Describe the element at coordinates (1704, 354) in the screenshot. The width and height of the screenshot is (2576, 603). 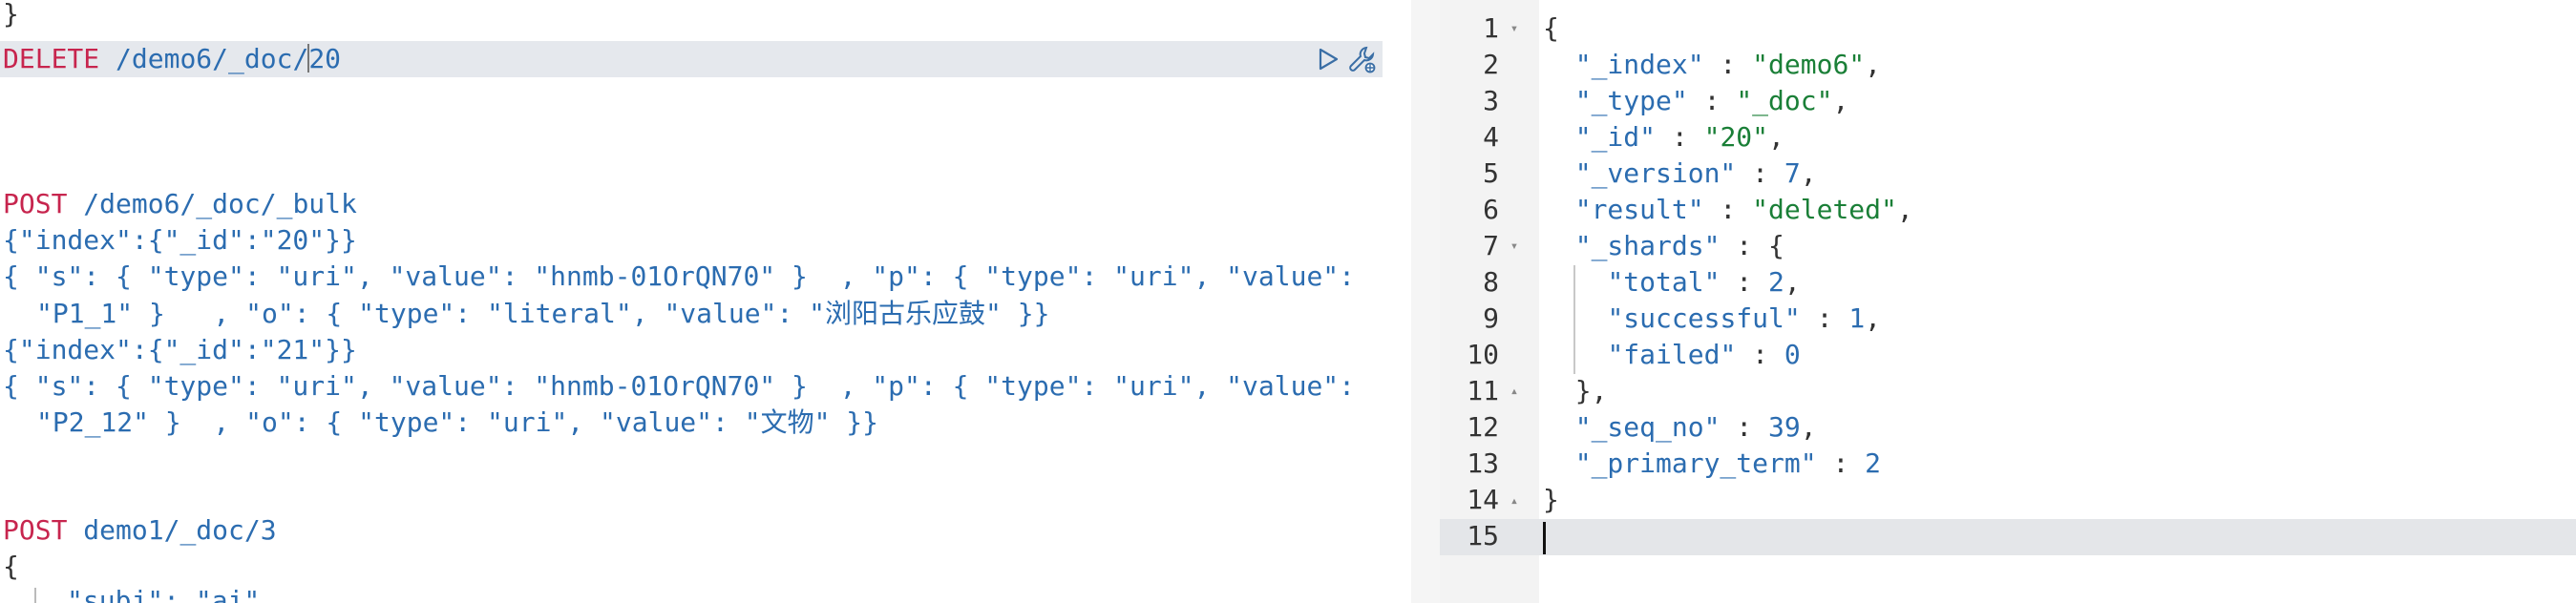
I see `response-line: "failed" : 0` at that location.